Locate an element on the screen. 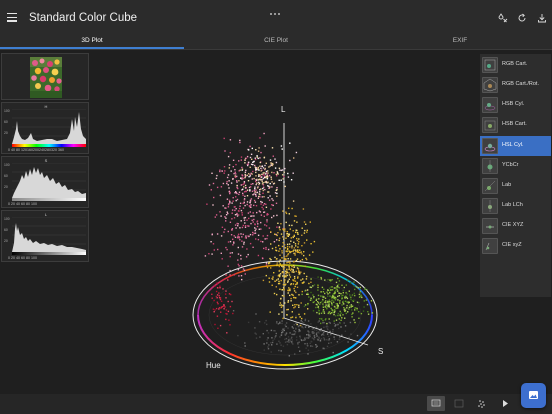  gallery-button is located at coordinates (533, 395).